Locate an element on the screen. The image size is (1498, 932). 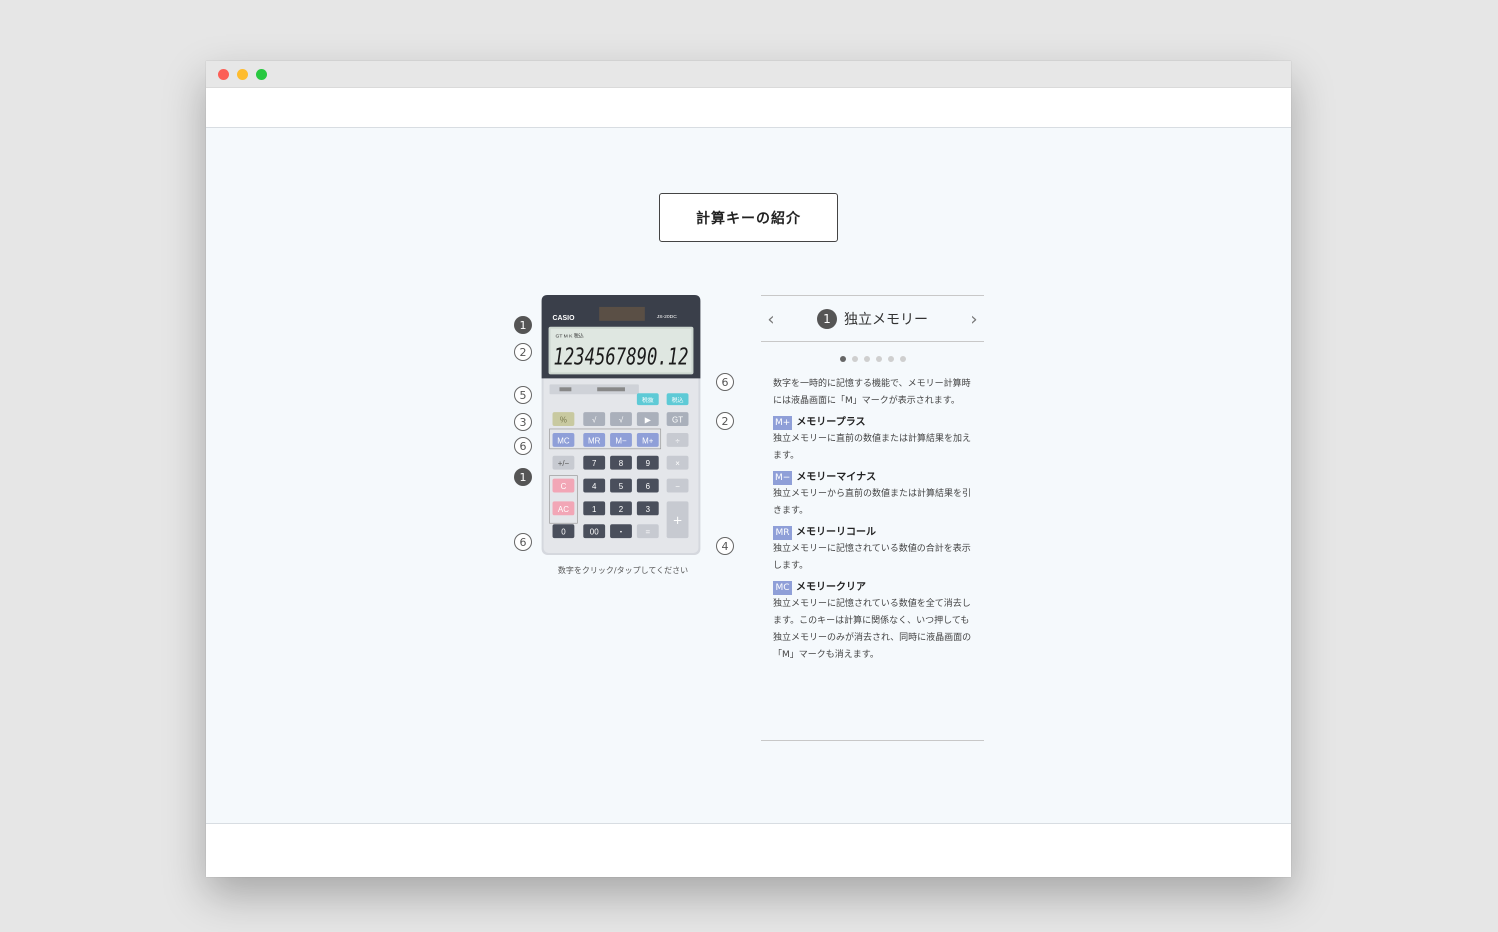
key-label-percent: % is located at coordinates (563, 420).